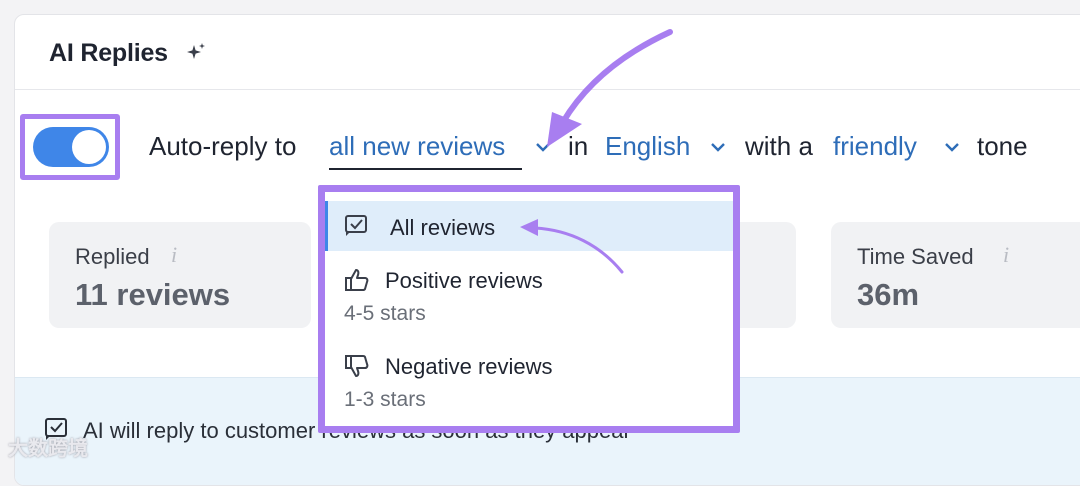 The width and height of the screenshot is (1080, 486). I want to click on annotation-arrows, so click(596, 151).